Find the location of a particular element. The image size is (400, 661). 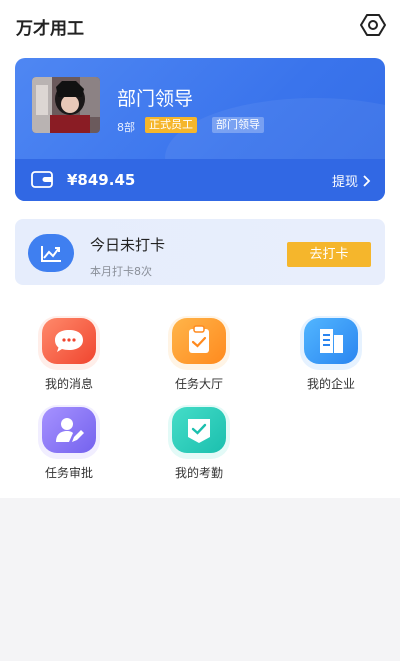

withdraw-button: 提现 is located at coordinates (351, 180).